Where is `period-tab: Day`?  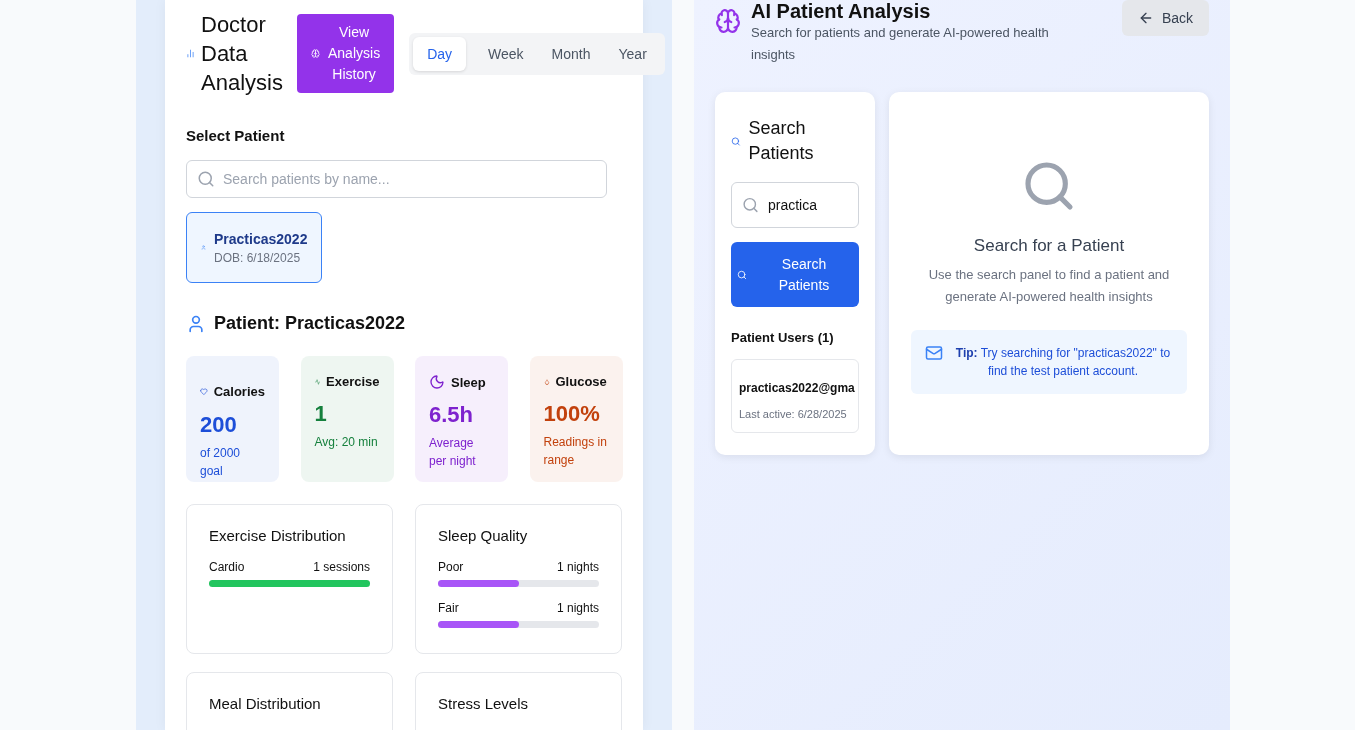 period-tab: Day is located at coordinates (440, 53).